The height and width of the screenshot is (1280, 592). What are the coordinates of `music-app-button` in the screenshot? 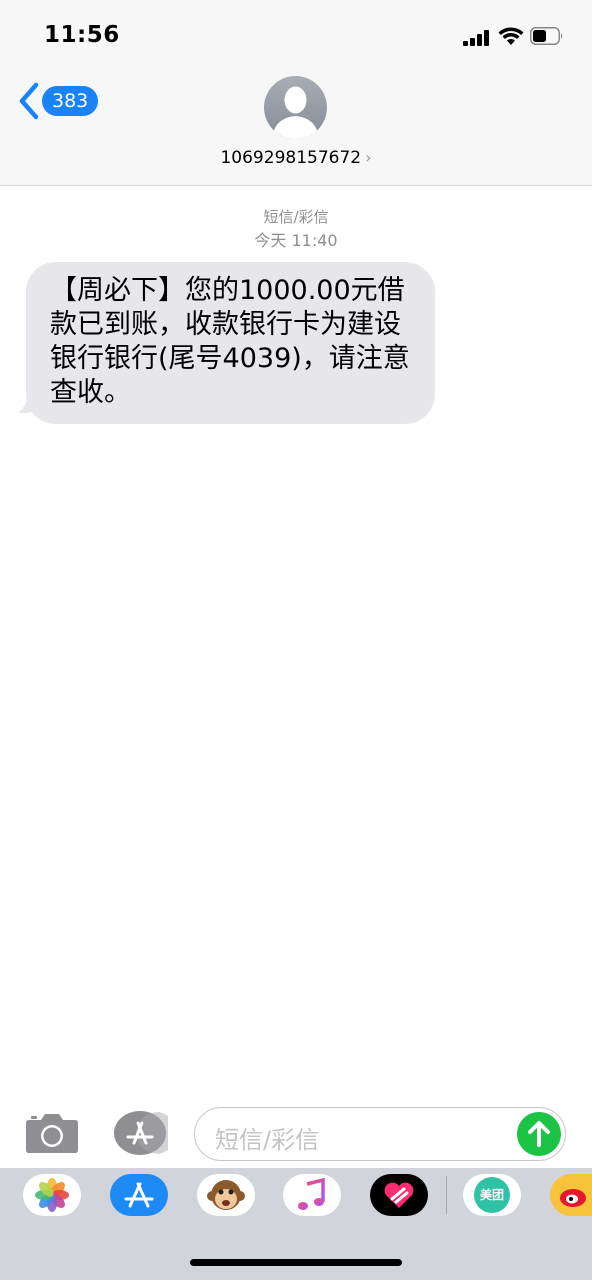 It's located at (312, 1195).